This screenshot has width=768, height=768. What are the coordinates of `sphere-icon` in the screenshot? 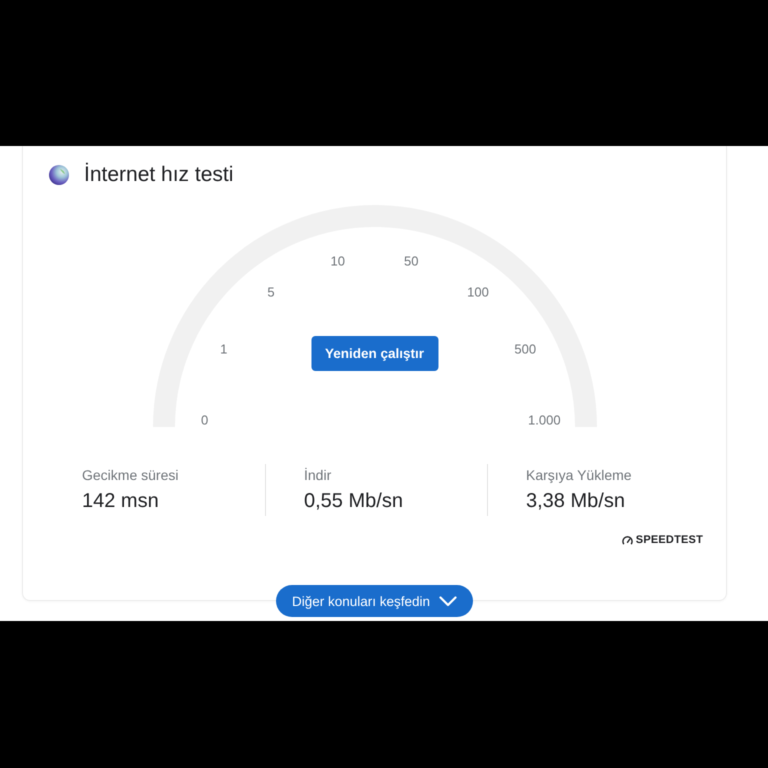 It's located at (59, 175).